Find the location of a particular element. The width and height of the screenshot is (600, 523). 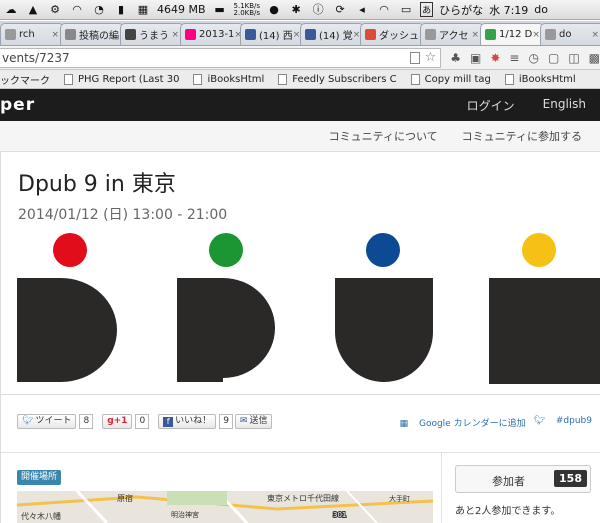

ext-box-icon: ▢ is located at coordinates (553, 58).